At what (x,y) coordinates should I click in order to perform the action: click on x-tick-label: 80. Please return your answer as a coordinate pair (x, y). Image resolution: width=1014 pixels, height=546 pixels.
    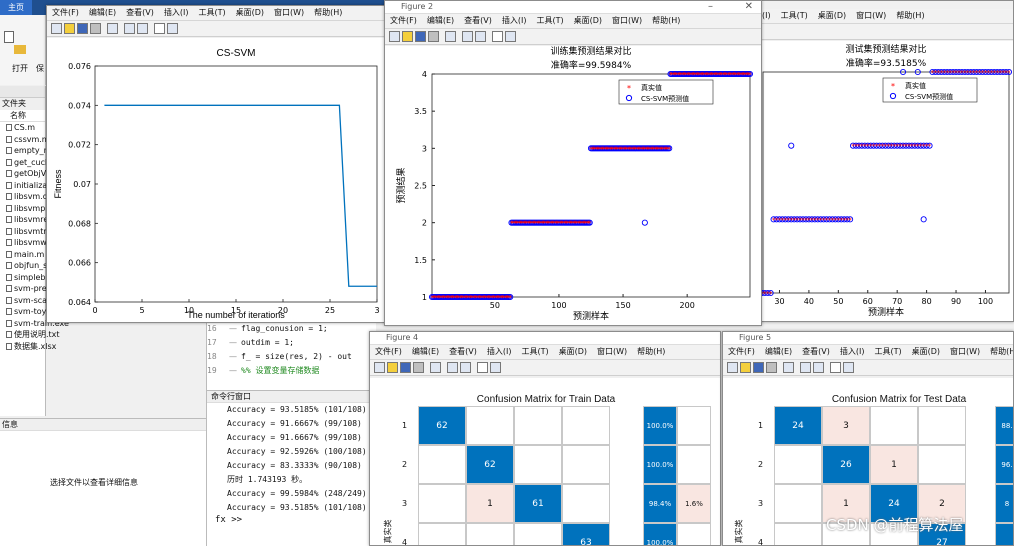
    Looking at the image, I should click on (927, 301).